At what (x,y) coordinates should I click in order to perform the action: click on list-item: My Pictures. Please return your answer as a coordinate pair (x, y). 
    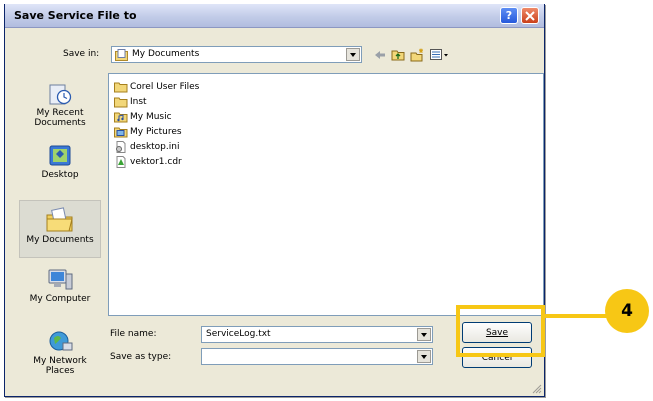
    Looking at the image, I should click on (148, 132).